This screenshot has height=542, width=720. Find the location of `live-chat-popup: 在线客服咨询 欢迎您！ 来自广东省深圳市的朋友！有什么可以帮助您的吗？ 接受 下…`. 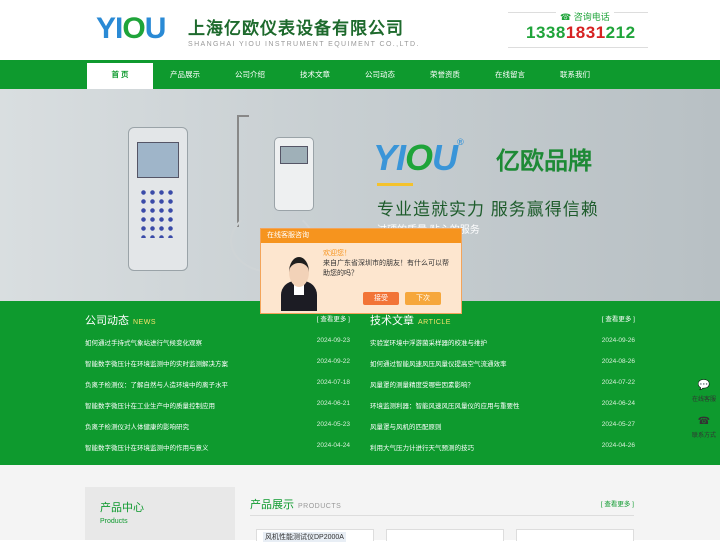

live-chat-popup: 在线客服咨询 欢迎您！ 来自广东省深圳市的朋友！有什么可以帮助您的吗？ 接受 下… is located at coordinates (361, 271).